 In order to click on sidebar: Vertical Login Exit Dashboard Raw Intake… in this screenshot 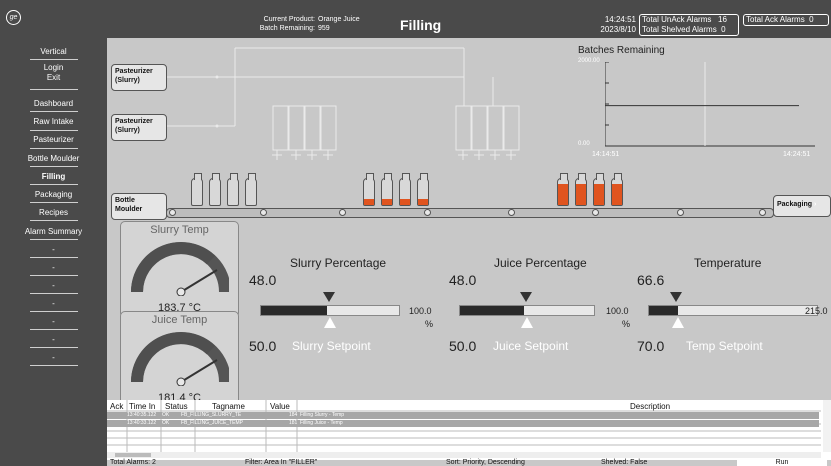, I will do `click(53, 252)`.